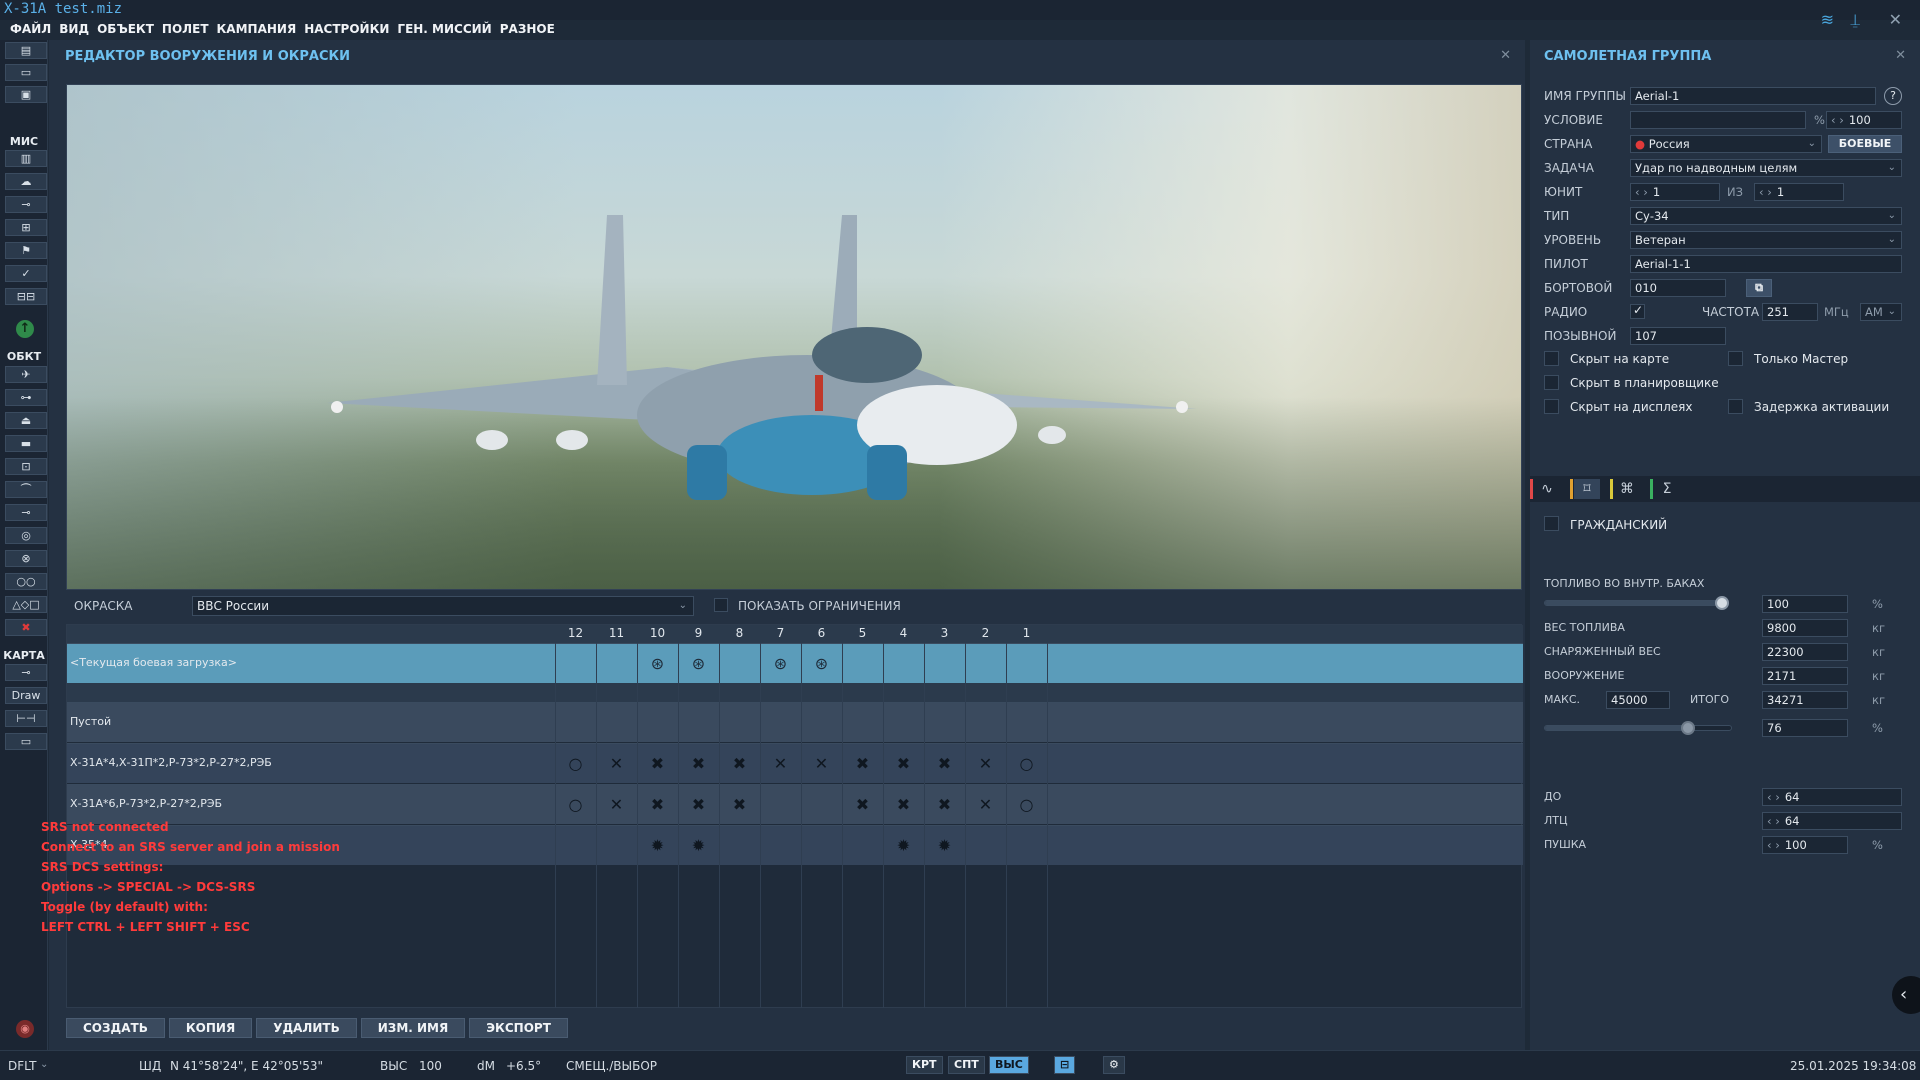 The height and width of the screenshot is (1080, 1920). What do you see at coordinates (1906, 995) in the screenshot?
I see `chevron-left-icon: ‹` at bounding box center [1906, 995].